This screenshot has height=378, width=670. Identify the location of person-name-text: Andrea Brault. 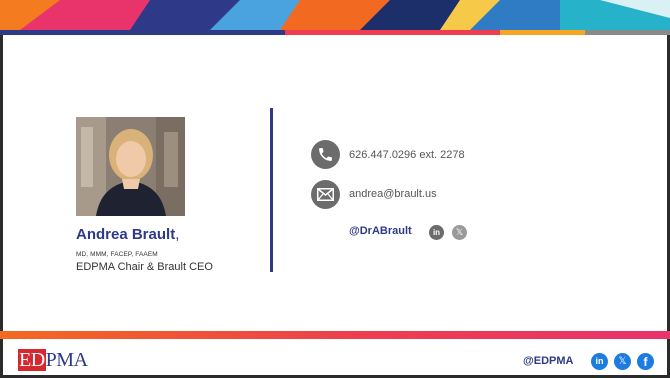
(126, 234).